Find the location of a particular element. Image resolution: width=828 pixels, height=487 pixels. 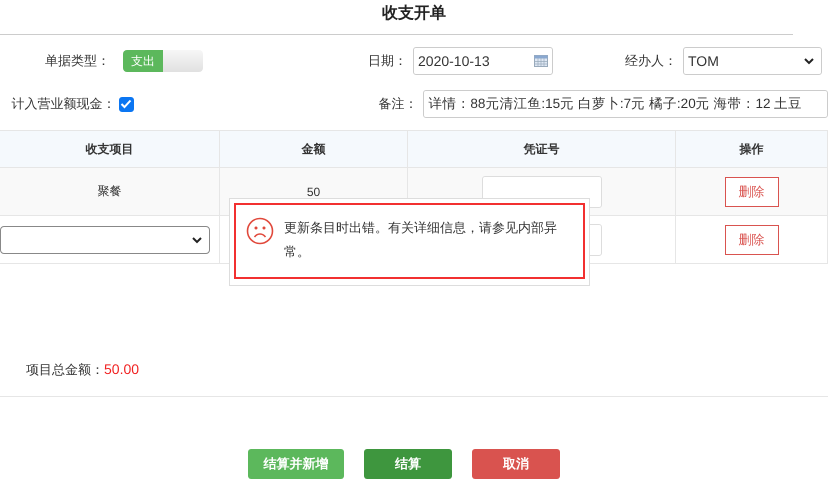

table-cell: 聚餐 is located at coordinates (110, 191).